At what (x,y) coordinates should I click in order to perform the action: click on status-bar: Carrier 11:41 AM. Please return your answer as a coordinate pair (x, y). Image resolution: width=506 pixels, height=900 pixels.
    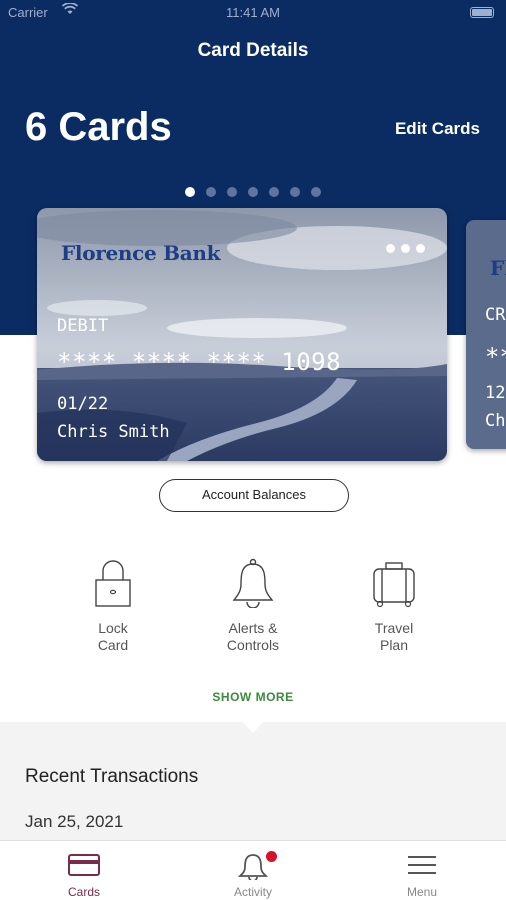
    Looking at the image, I should click on (253, 13).